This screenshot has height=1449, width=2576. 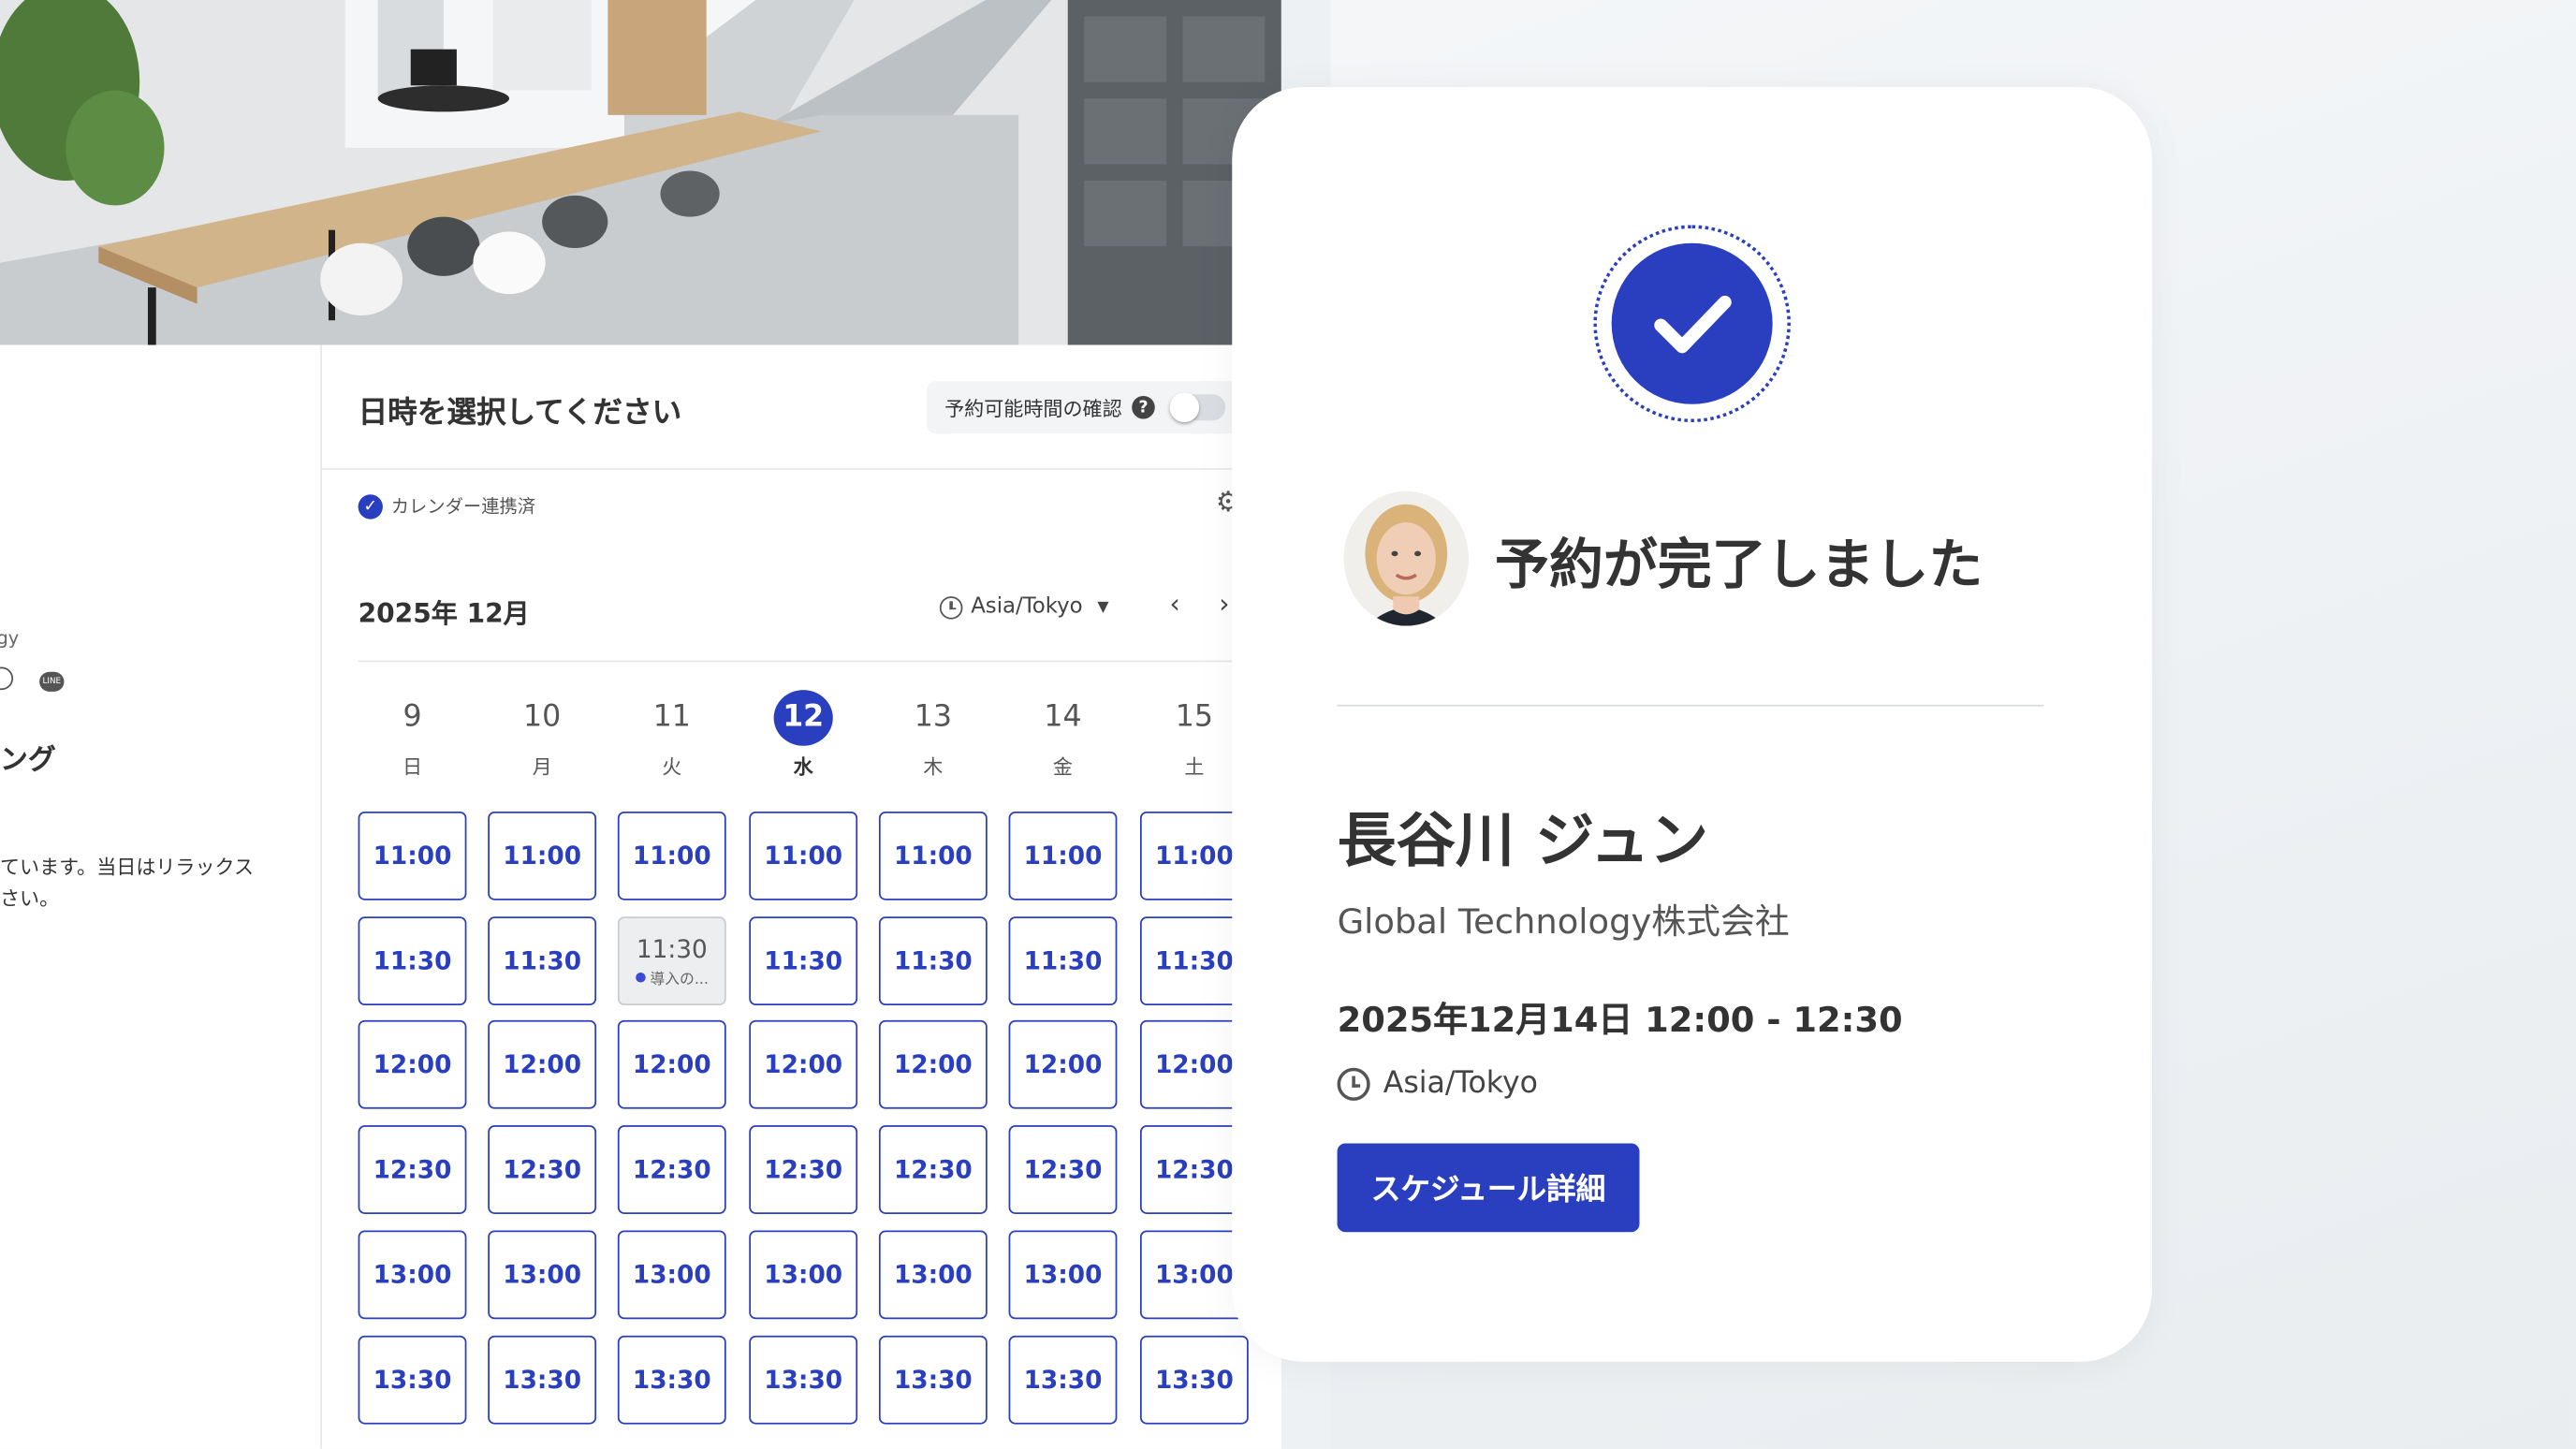 I want to click on caret-down-icon: ▼, so click(x=1103, y=607).